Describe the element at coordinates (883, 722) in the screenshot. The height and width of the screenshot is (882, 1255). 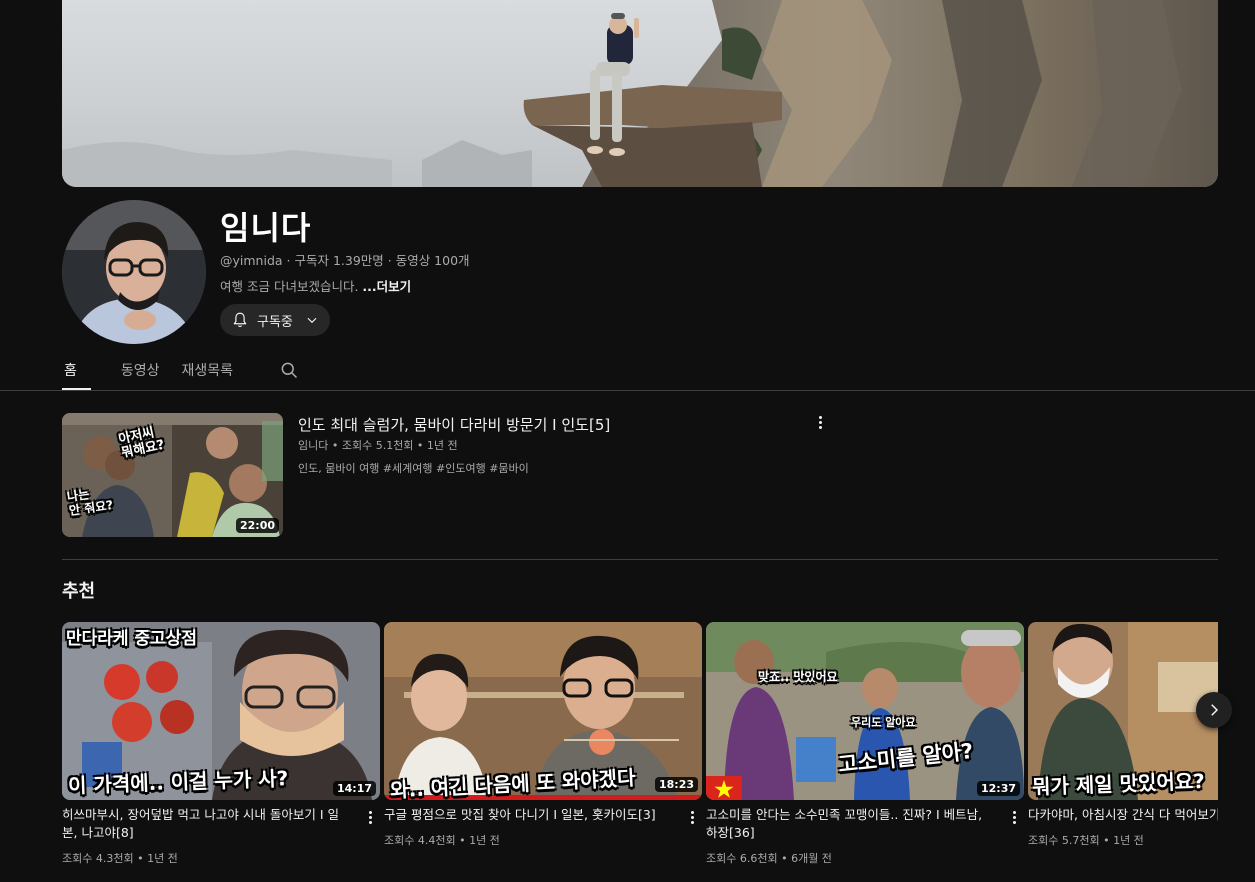
I see `thumb-mid-text: 우리도 알아요` at that location.